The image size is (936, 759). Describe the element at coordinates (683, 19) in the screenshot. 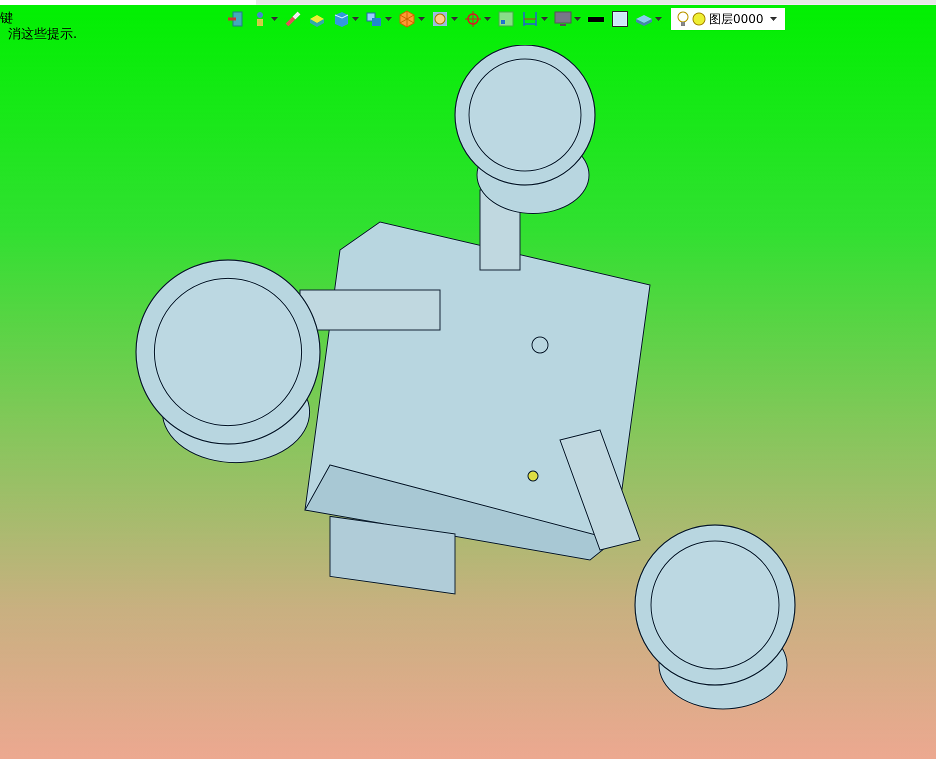

I see `bulb-icon` at that location.